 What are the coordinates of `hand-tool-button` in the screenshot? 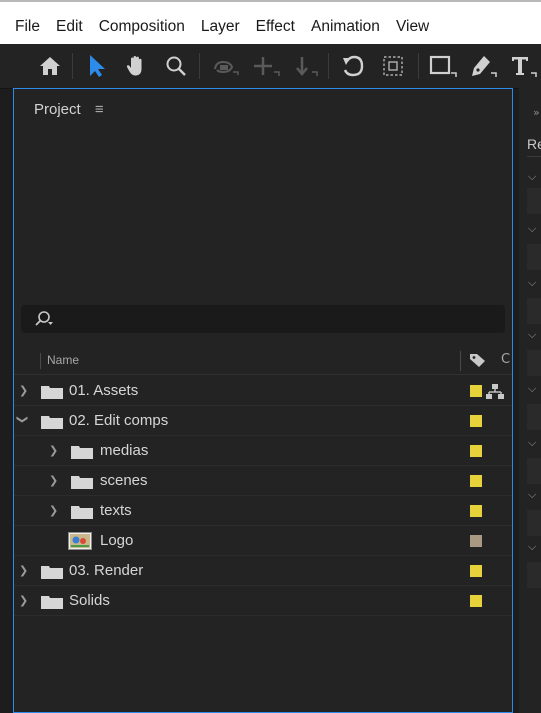 It's located at (136, 66).